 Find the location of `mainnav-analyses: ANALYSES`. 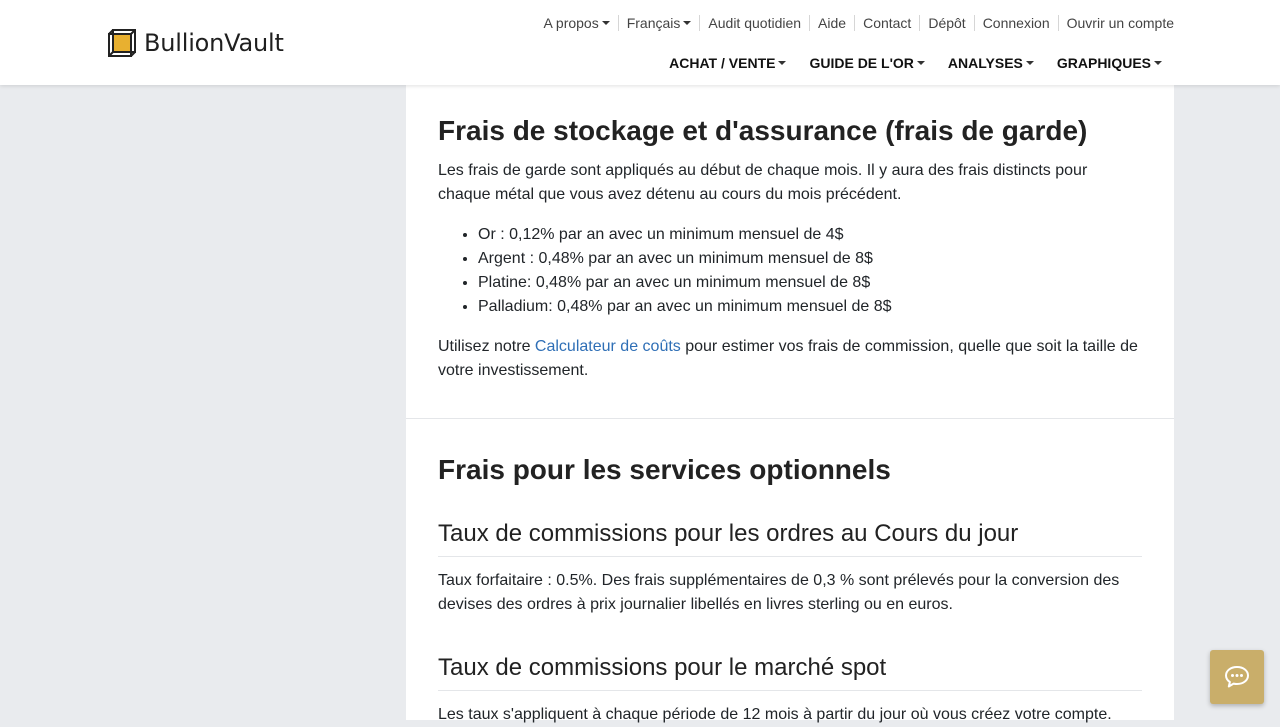

mainnav-analyses: ANALYSES is located at coordinates (991, 63).